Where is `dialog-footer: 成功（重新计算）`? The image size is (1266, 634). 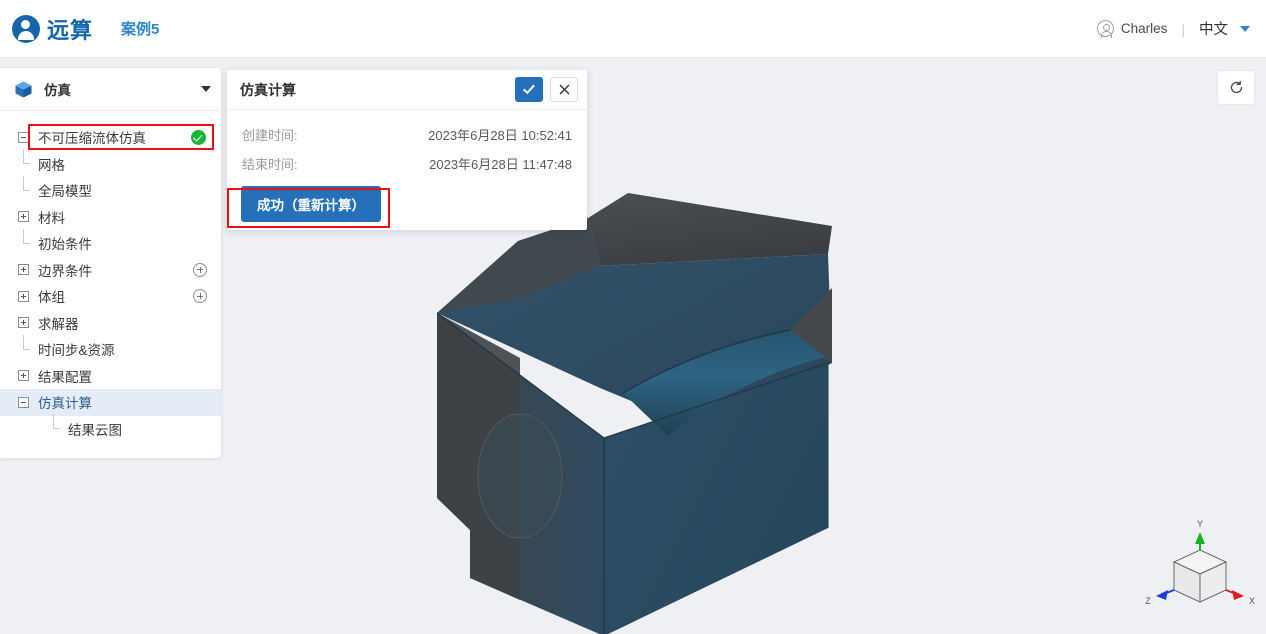
dialog-footer: 成功（重新计算） is located at coordinates (407, 200).